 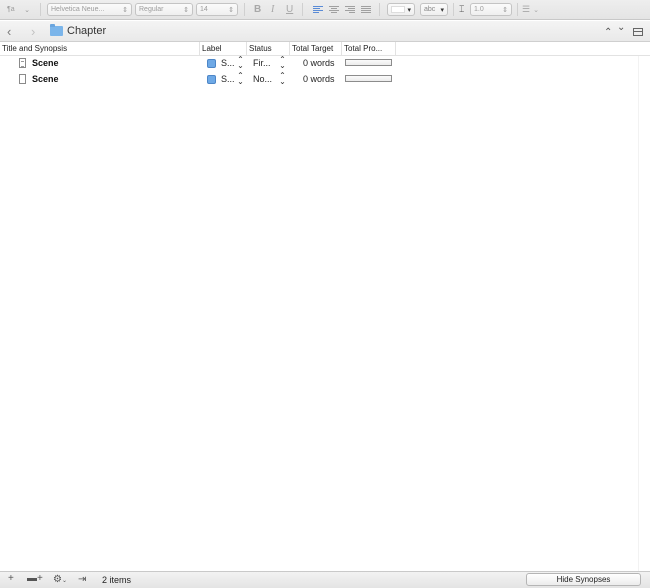 What do you see at coordinates (398, 9) in the screenshot?
I see `color-swatch` at bounding box center [398, 9].